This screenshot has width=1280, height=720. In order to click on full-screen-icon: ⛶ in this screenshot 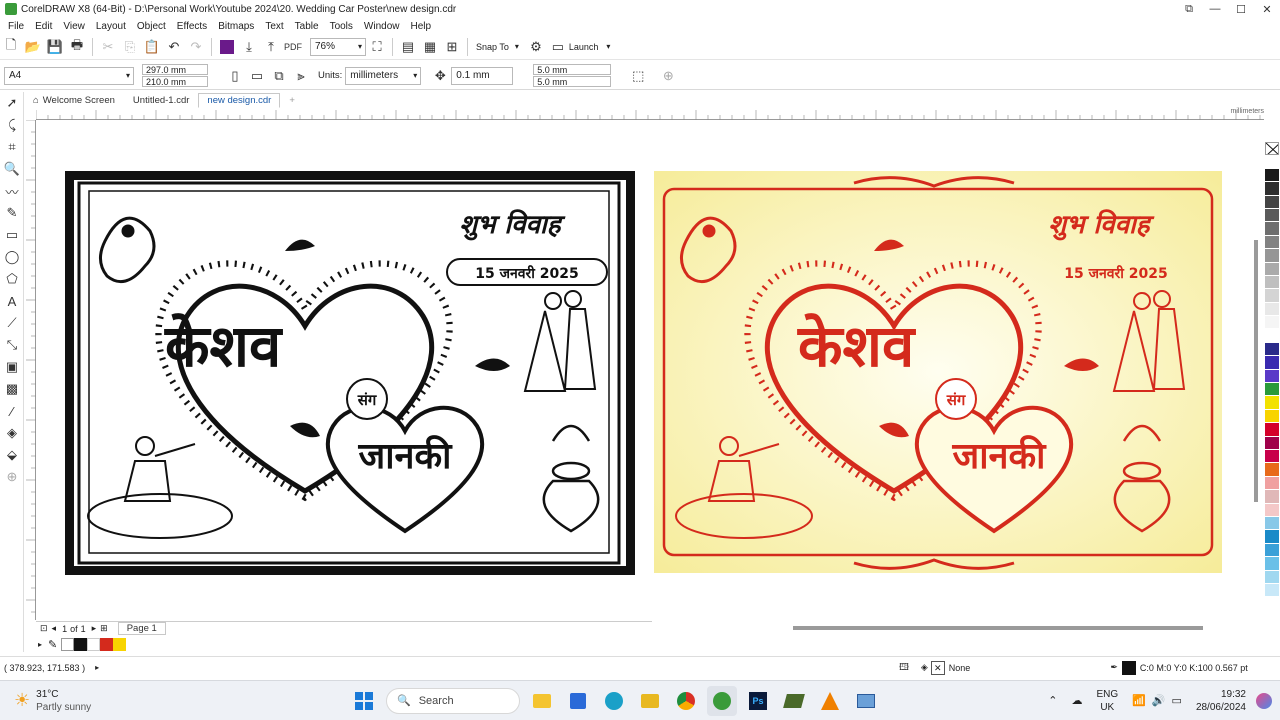, I will do `click(377, 47)`.